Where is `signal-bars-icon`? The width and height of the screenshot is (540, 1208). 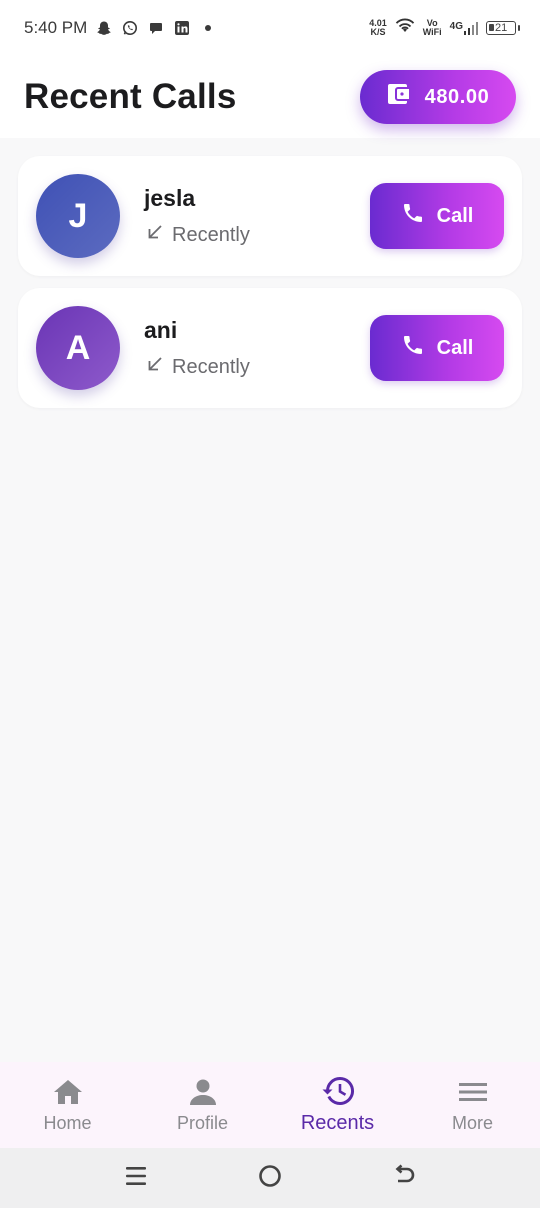 signal-bars-icon is located at coordinates (471, 28).